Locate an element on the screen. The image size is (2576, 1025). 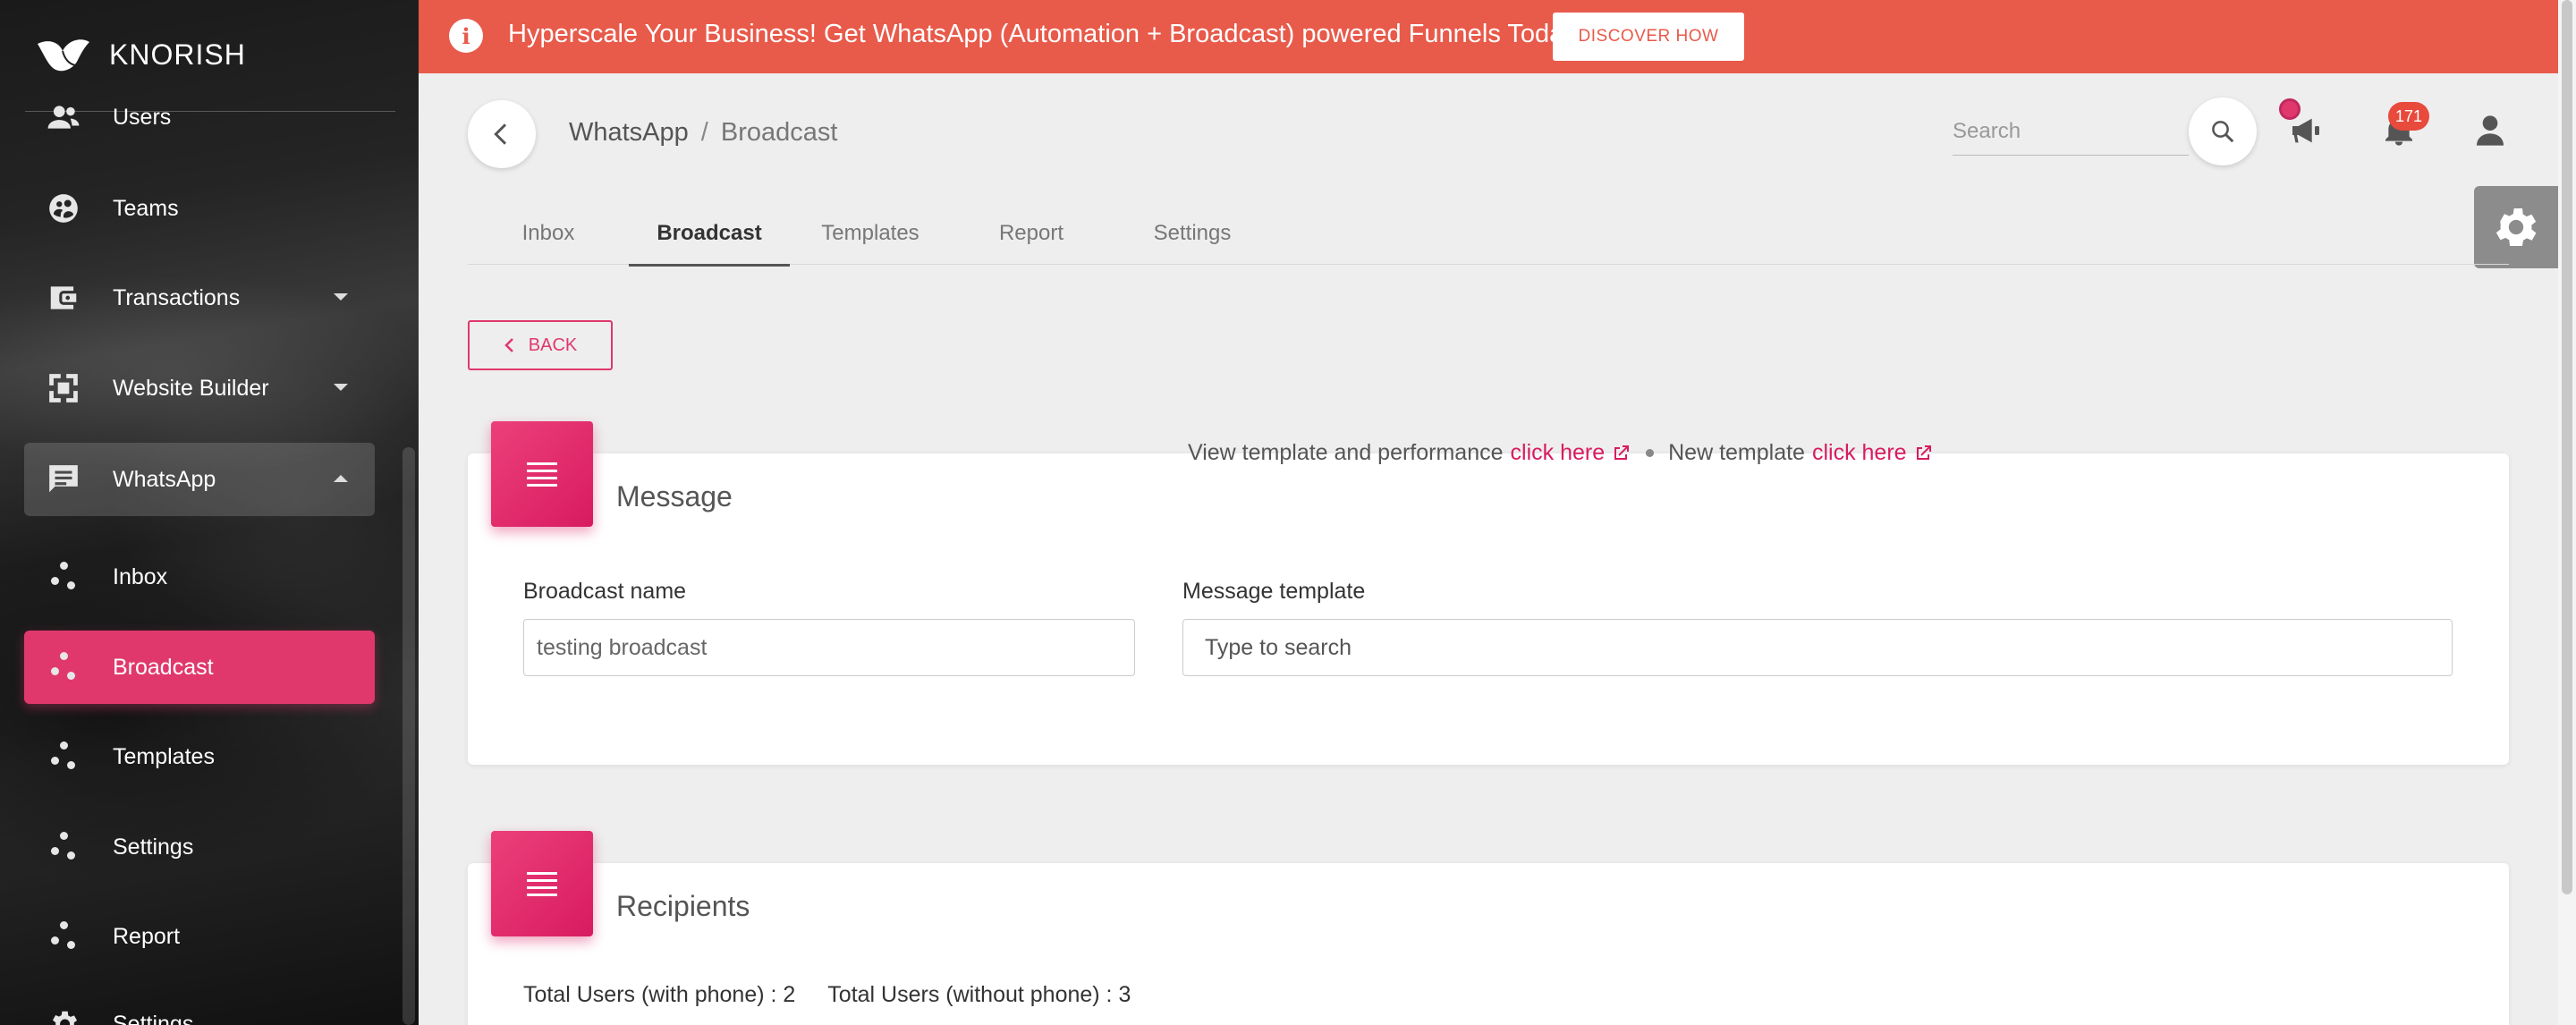
message-template-label: Message template is located at coordinates (1274, 591).